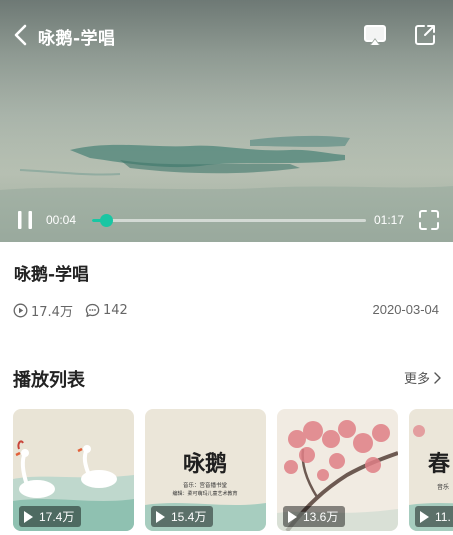  I want to click on card-play-count: 11., so click(443, 516).